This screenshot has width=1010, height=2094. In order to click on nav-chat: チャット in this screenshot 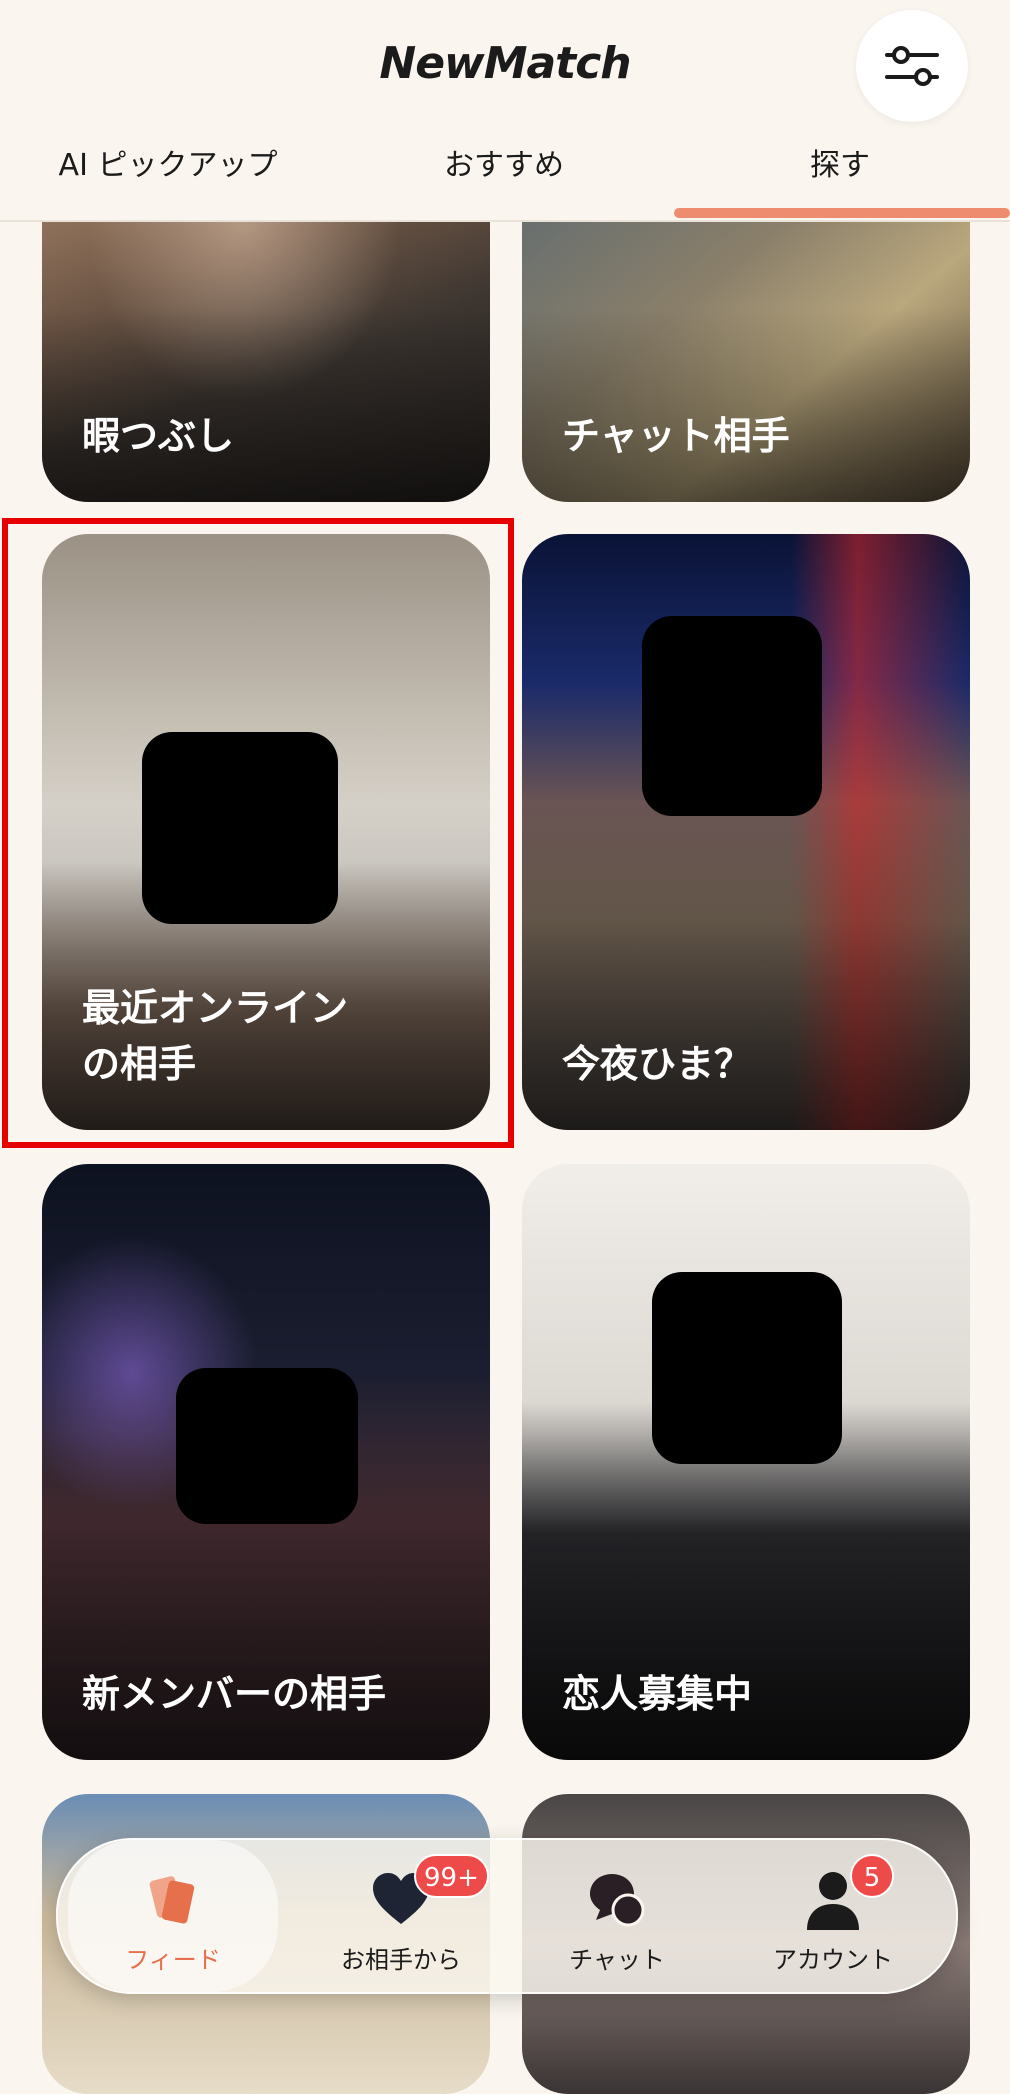, I will do `click(617, 1916)`.